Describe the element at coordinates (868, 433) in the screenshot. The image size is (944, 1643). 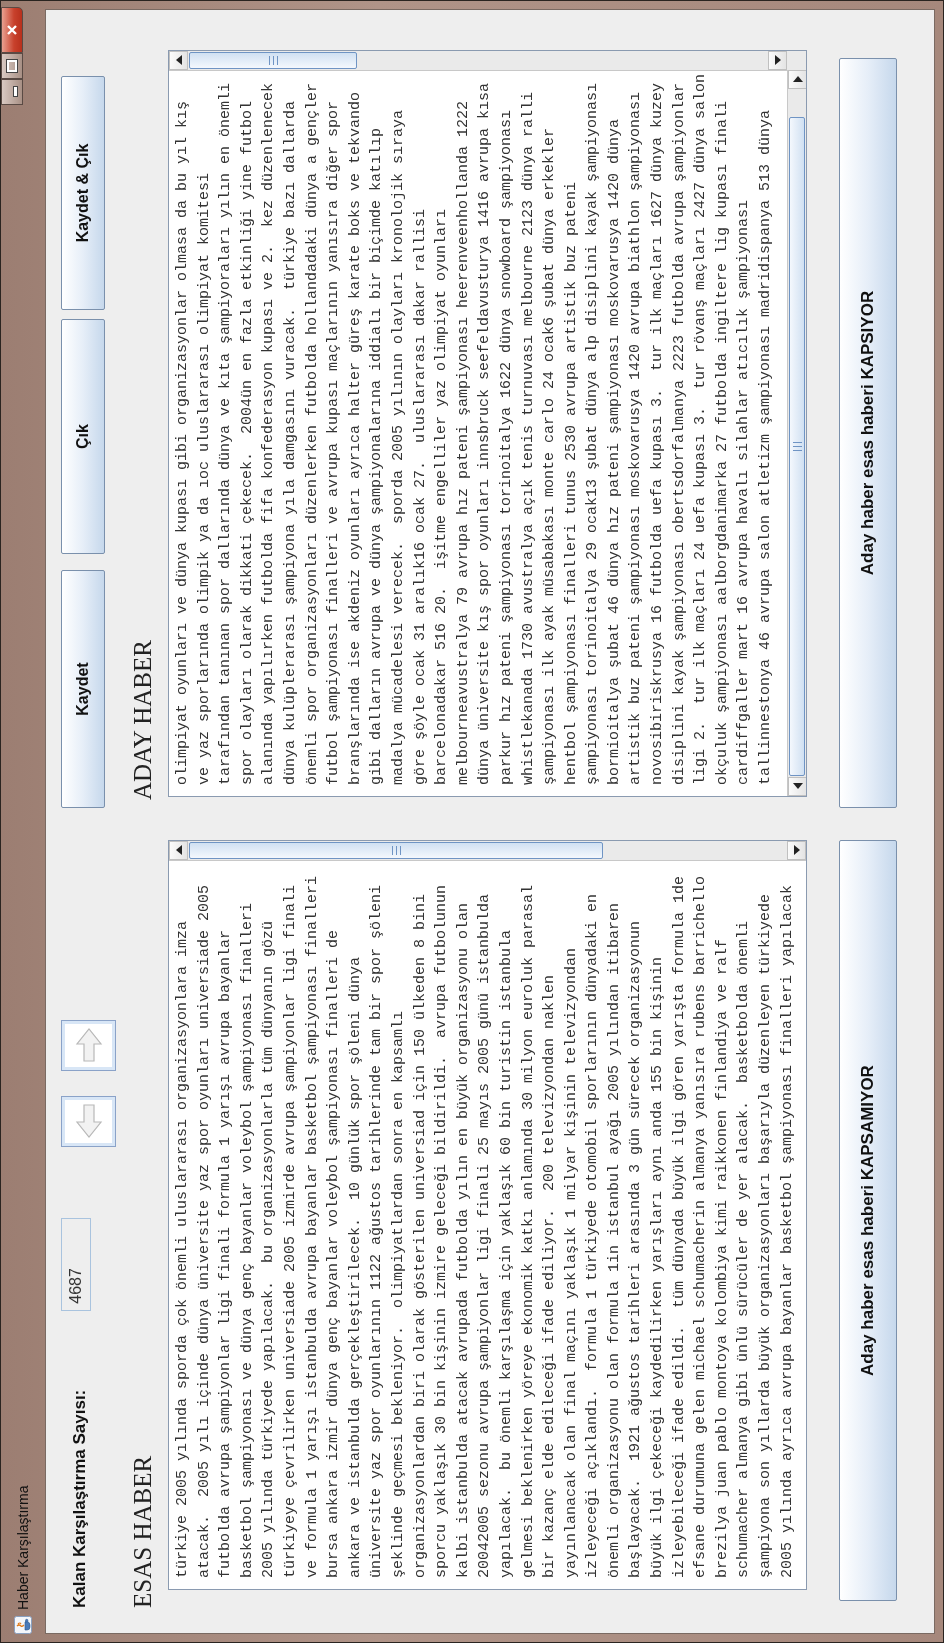
I see `decision-button: Aday haber esas haberi KAPSIYOR` at that location.